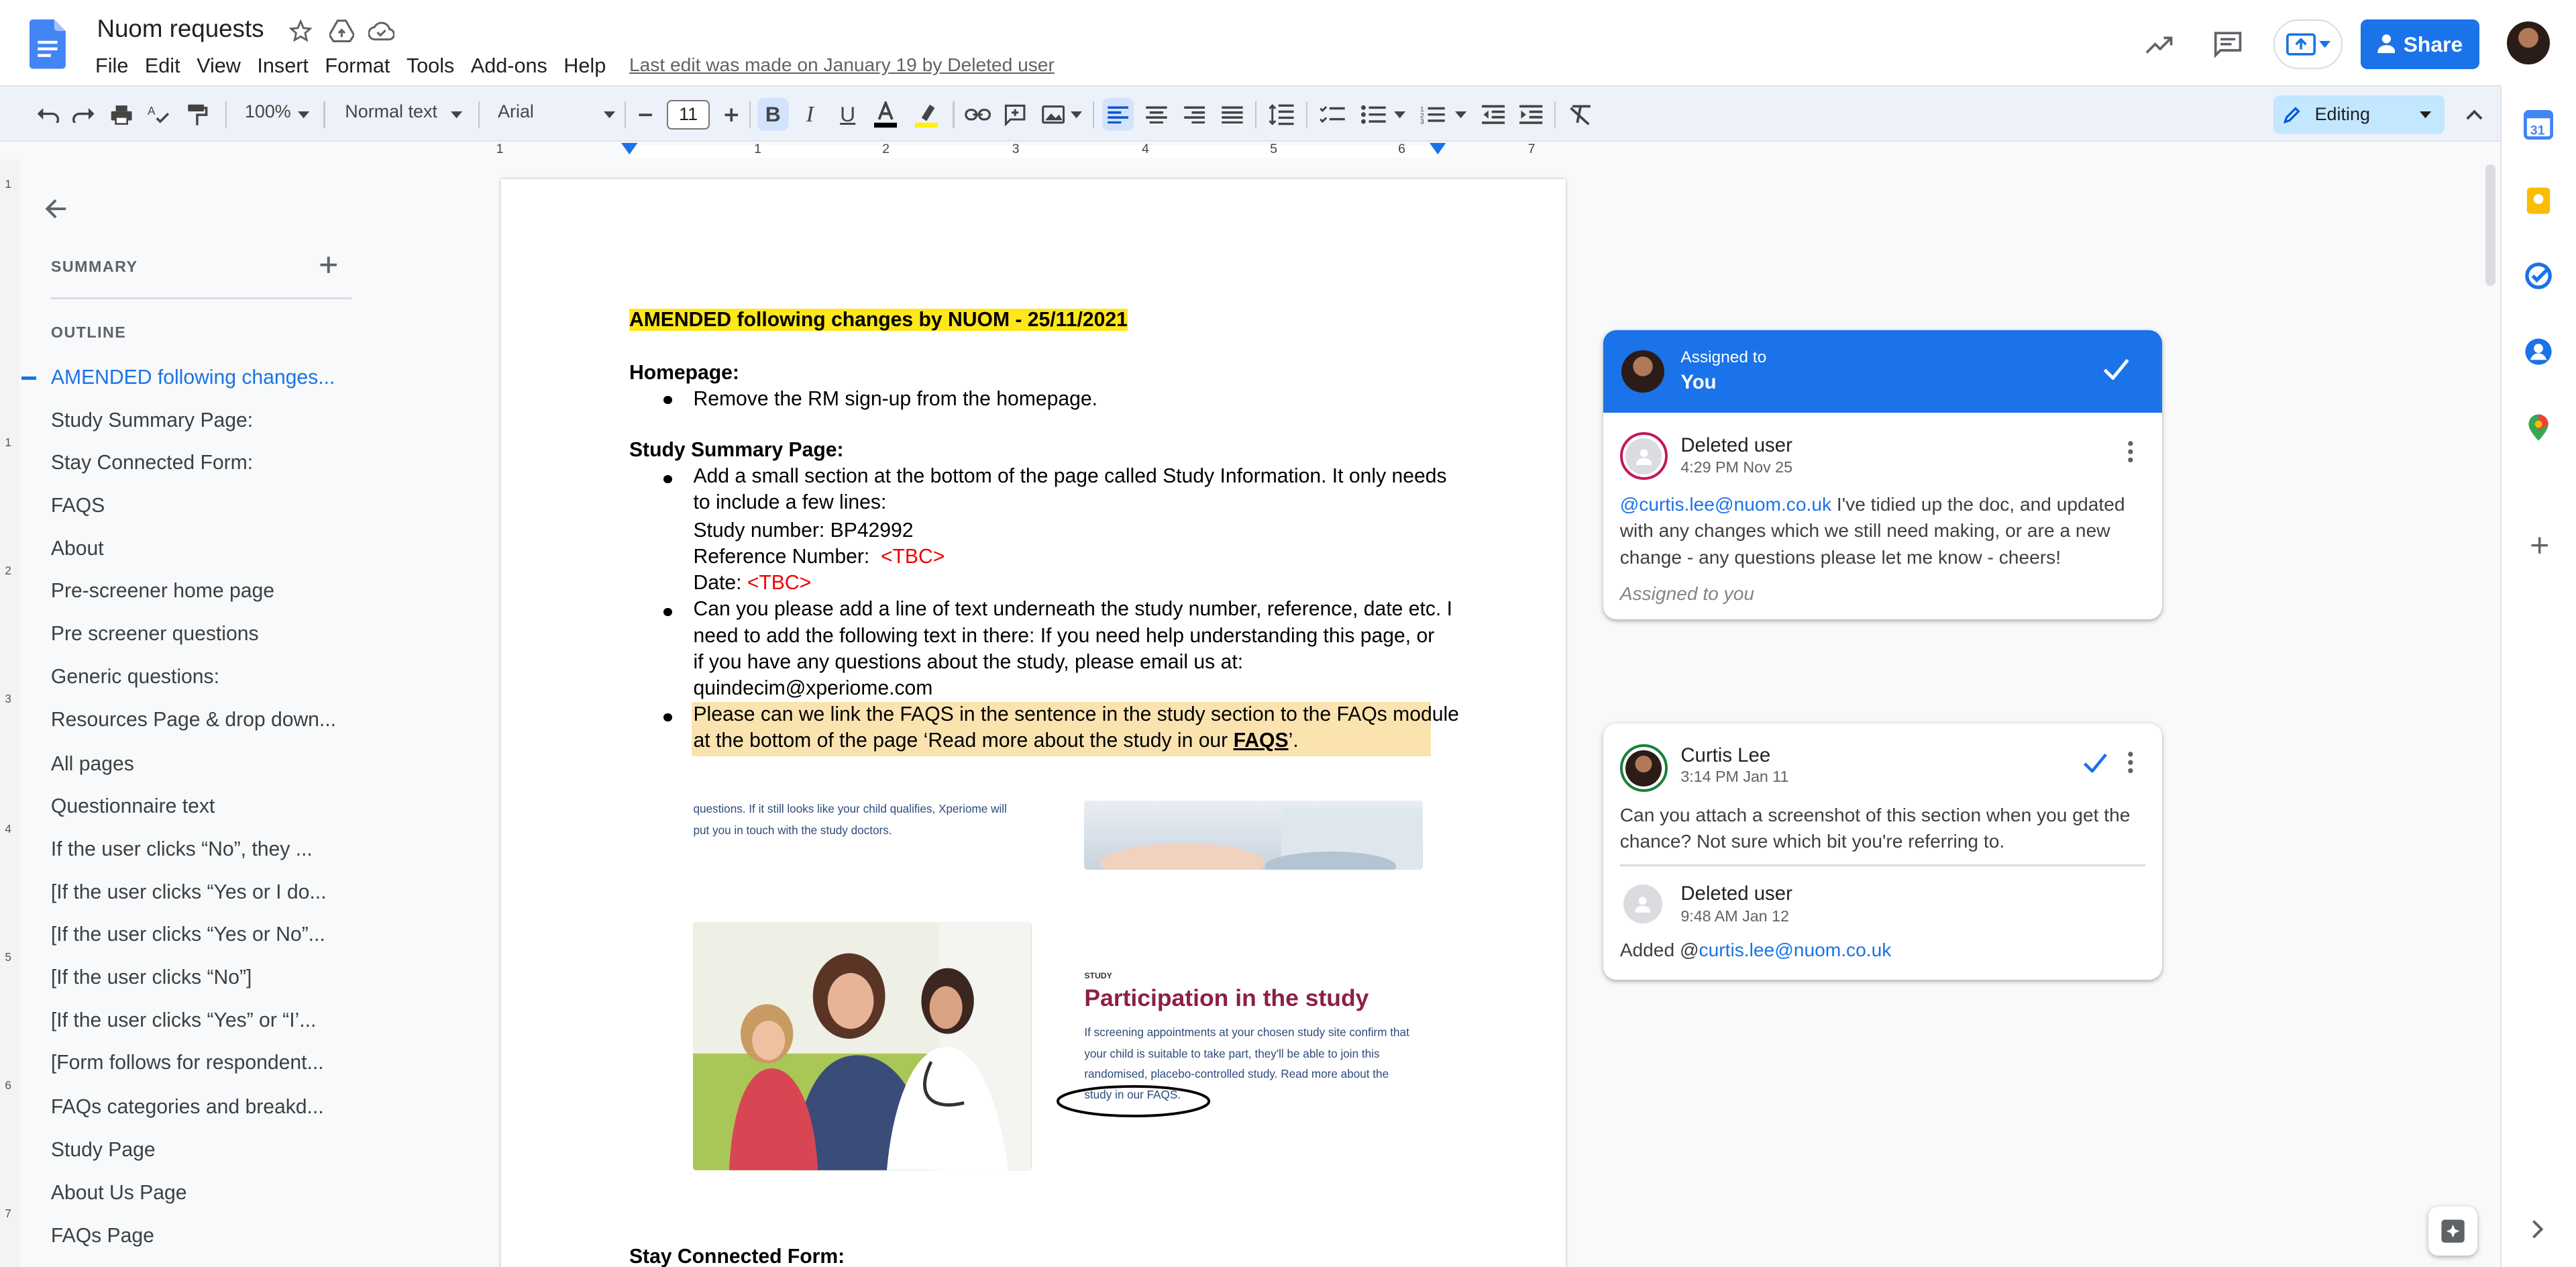  What do you see at coordinates (1580, 114) in the screenshot?
I see `clear-formatting-icon` at bounding box center [1580, 114].